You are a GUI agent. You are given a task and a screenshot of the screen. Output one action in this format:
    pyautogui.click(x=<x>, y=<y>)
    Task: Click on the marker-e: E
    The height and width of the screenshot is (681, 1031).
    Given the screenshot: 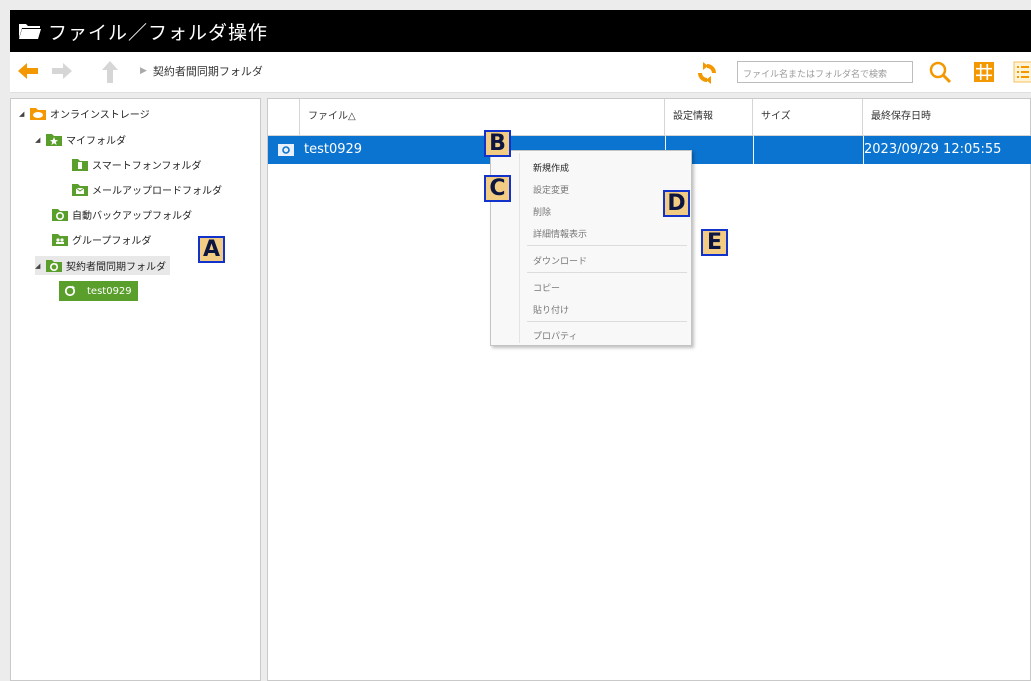 What is the action you would take?
    pyautogui.click(x=714, y=242)
    